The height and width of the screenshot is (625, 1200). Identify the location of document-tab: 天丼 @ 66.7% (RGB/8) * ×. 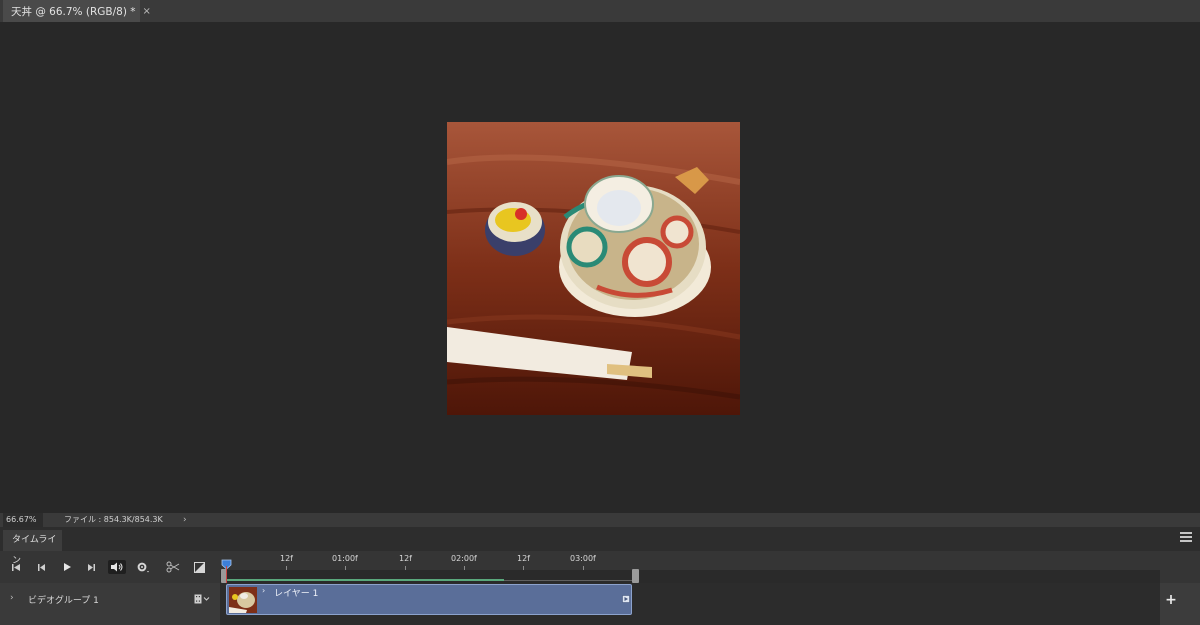
(77, 11).